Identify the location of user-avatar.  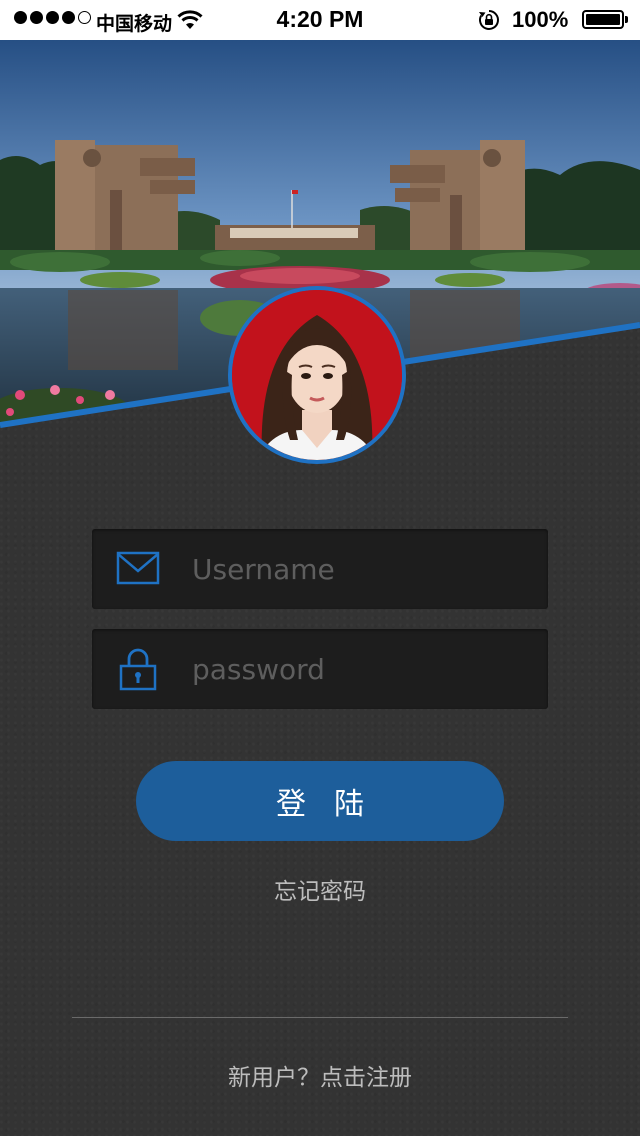
(317, 375).